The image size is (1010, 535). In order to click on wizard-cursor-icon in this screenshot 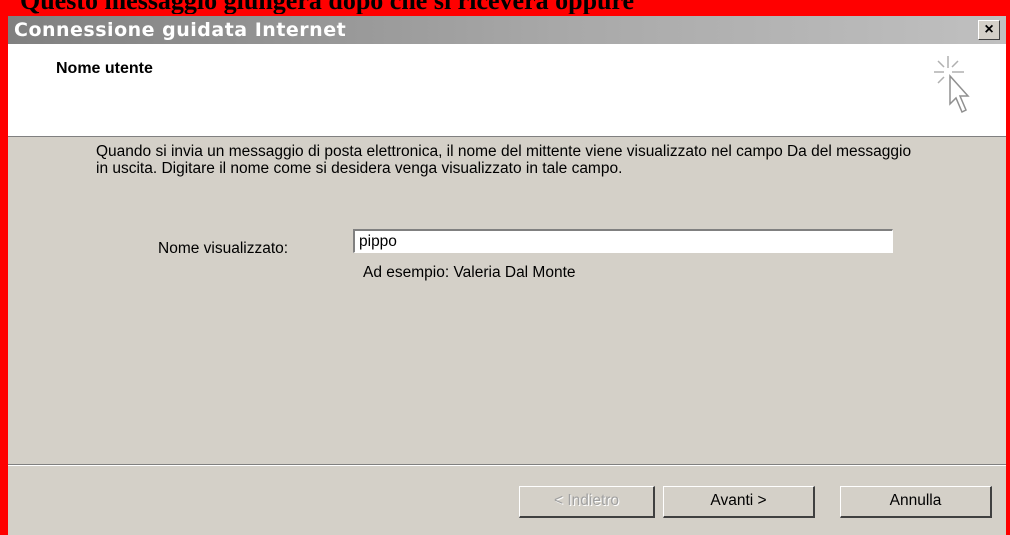, I will do `click(952, 85)`.